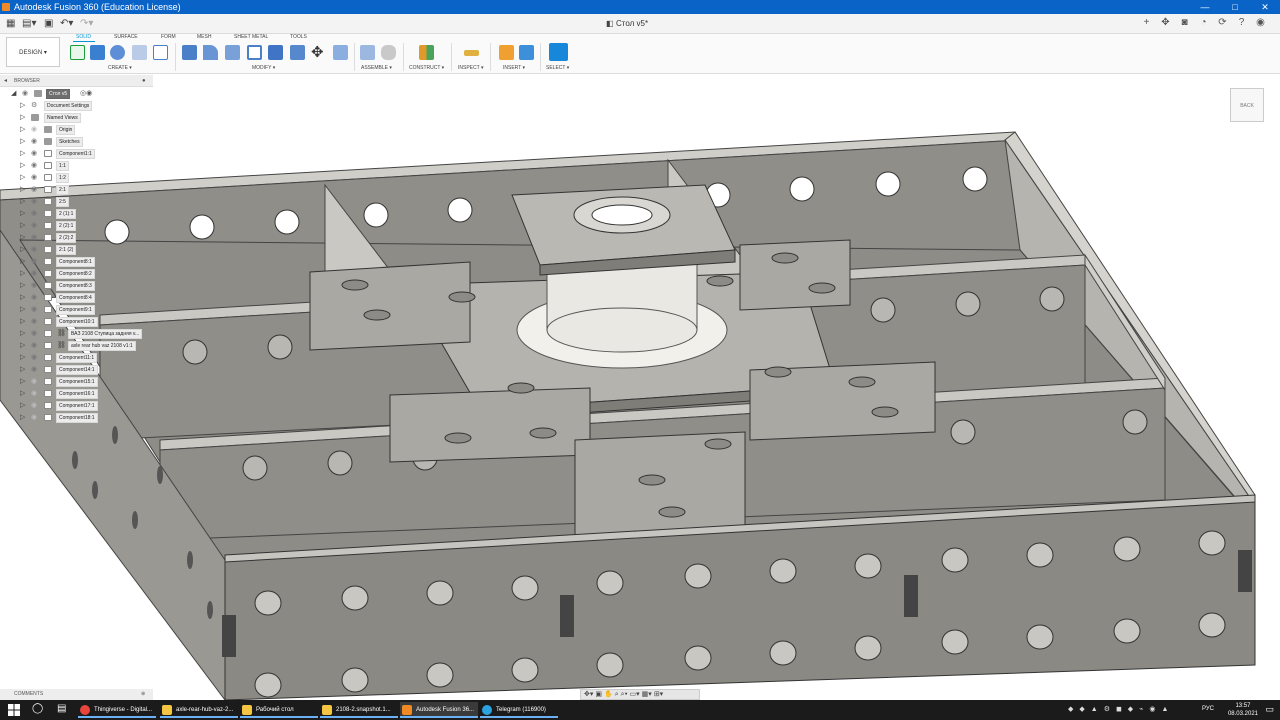  What do you see at coordinates (80, 190) in the screenshot?
I see `tree-item: ▷ ◉ 2:1` at bounding box center [80, 190].